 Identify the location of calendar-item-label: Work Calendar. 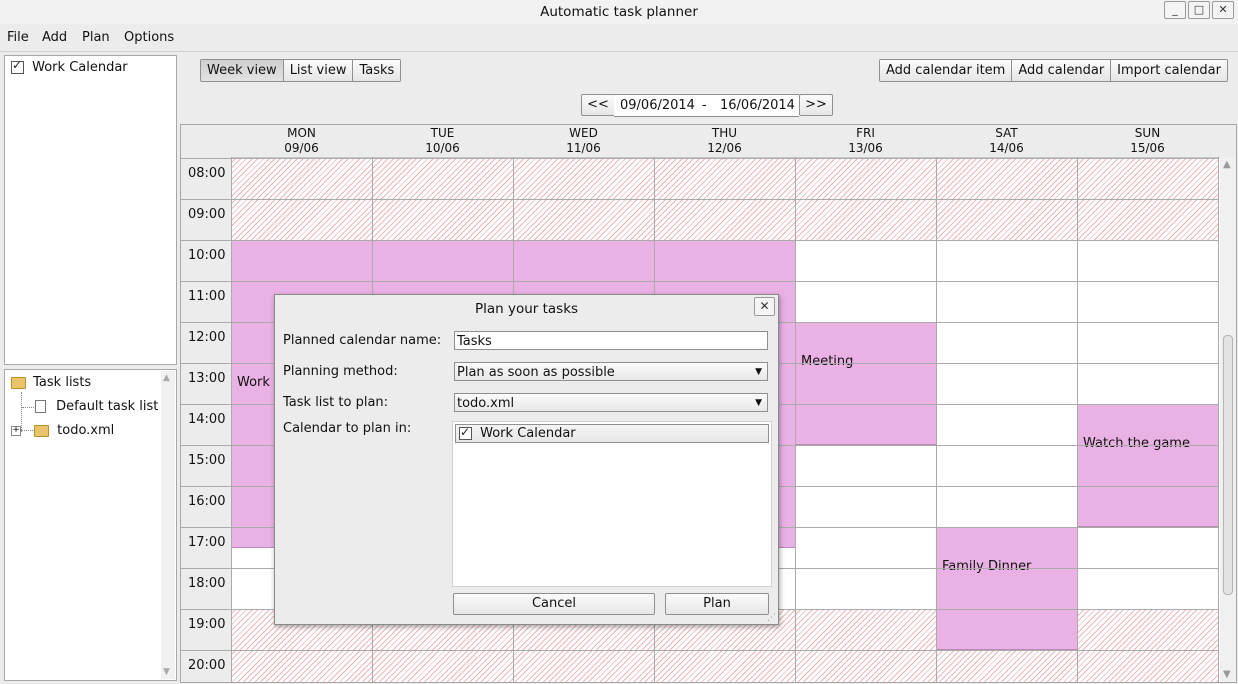
(80, 67).